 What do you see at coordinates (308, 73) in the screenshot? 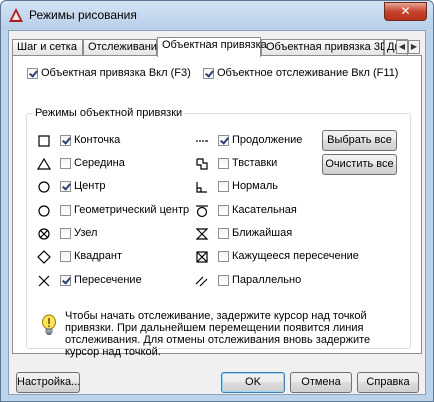
I see `otrack-on-label: Объектное отслеживание Вкл (F11)` at bounding box center [308, 73].